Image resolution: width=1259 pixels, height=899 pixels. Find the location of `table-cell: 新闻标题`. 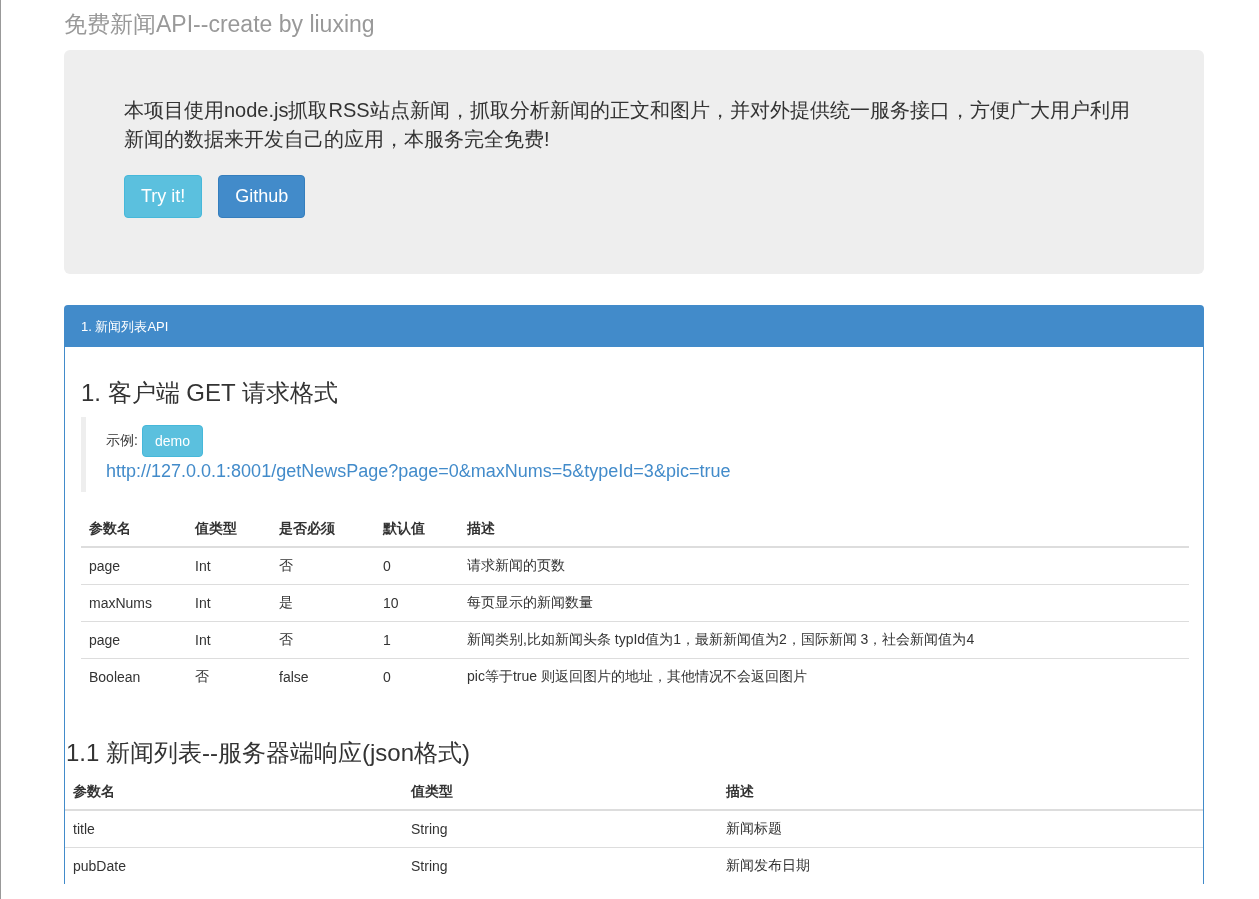

table-cell: 新闻标题 is located at coordinates (960, 829).